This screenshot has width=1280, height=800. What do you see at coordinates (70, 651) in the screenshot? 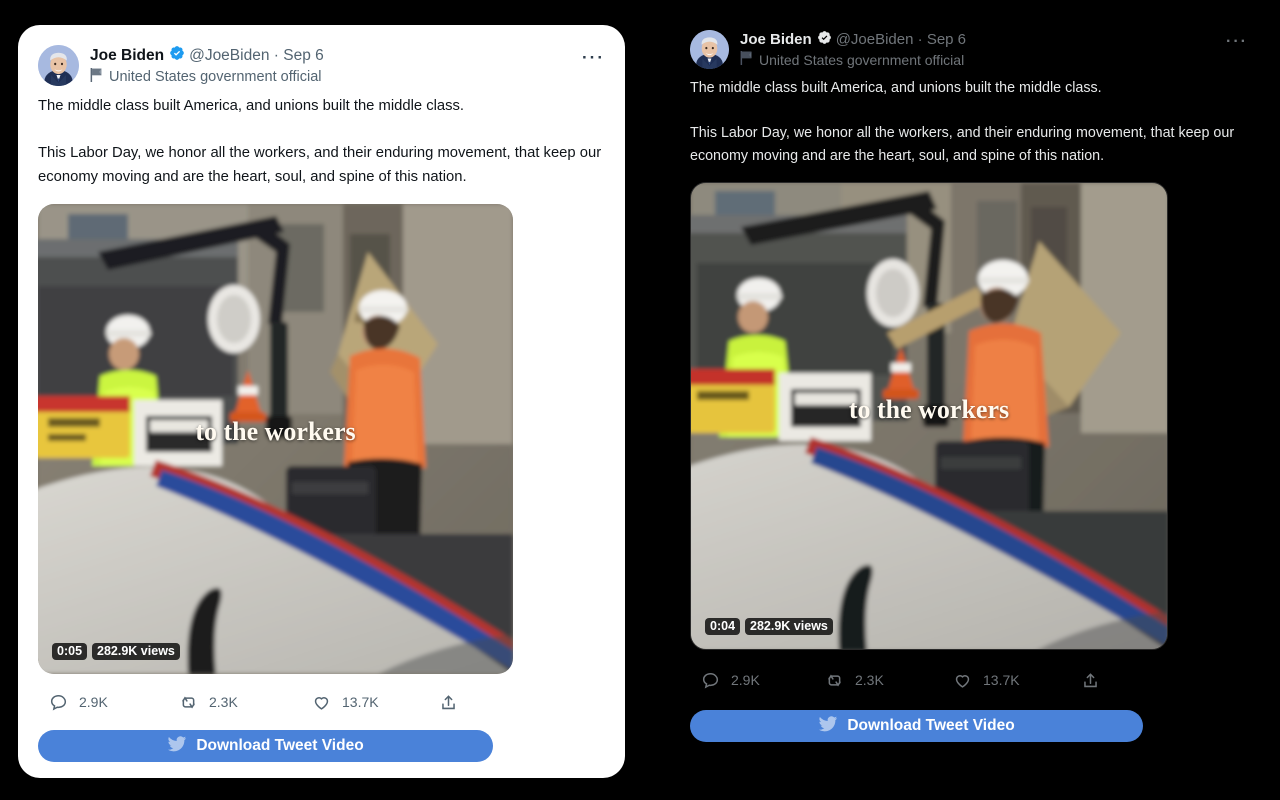
I see `video-timestamp-badge: 0:05` at bounding box center [70, 651].